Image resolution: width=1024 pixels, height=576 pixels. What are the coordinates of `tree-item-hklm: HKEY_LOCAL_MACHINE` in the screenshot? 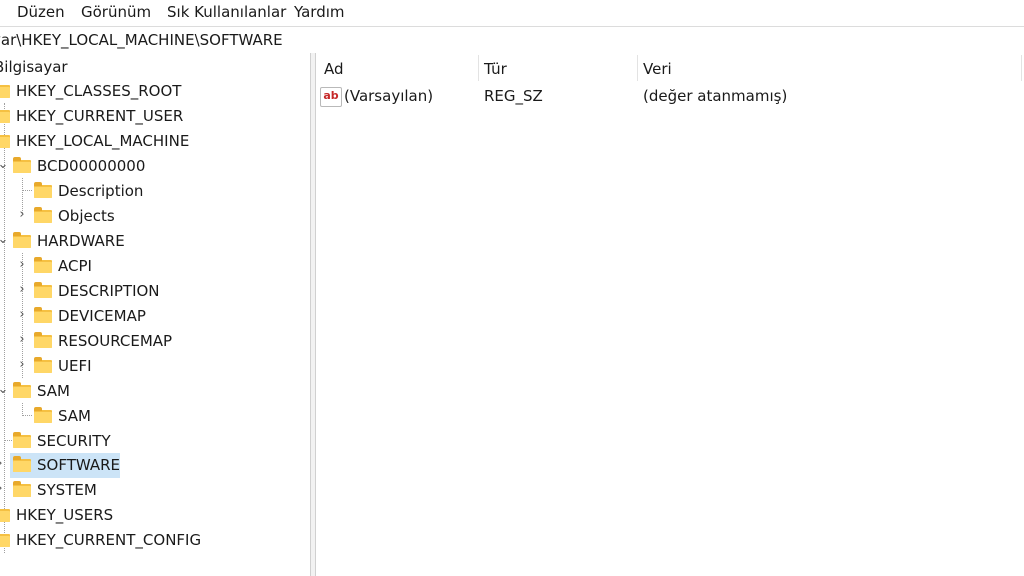 It's located at (155, 141).